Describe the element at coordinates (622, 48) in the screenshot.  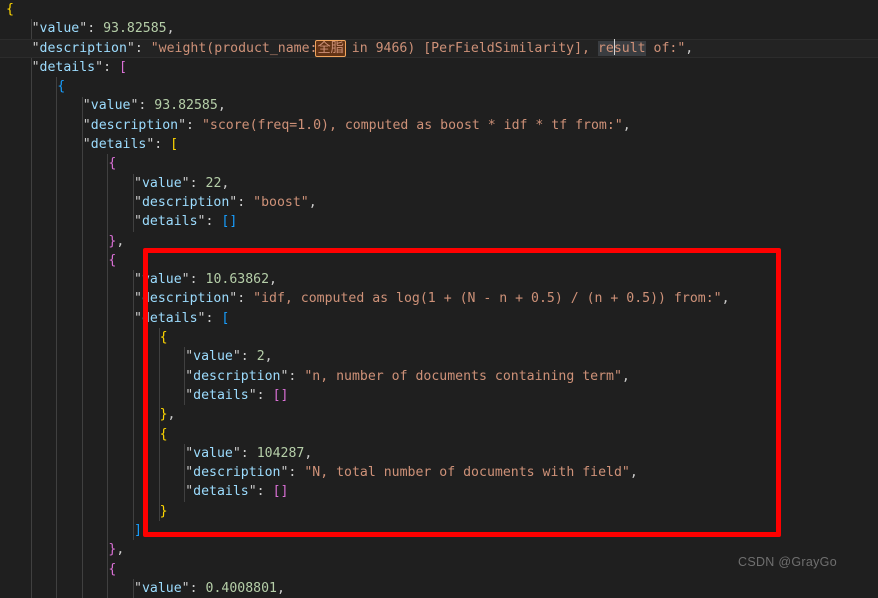
I see `selected-word-highlight: result` at that location.